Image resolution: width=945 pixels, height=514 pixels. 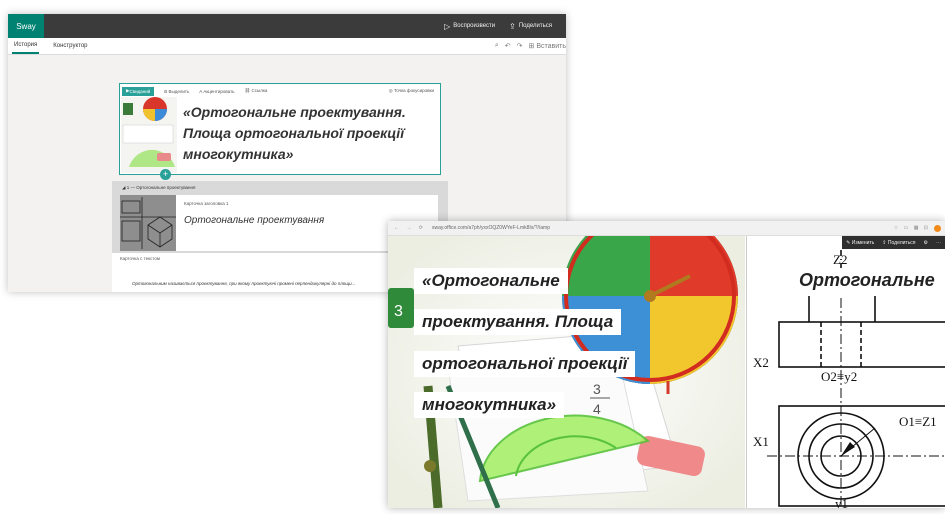 I want to click on tab-storyline: История, so click(x=26, y=46).